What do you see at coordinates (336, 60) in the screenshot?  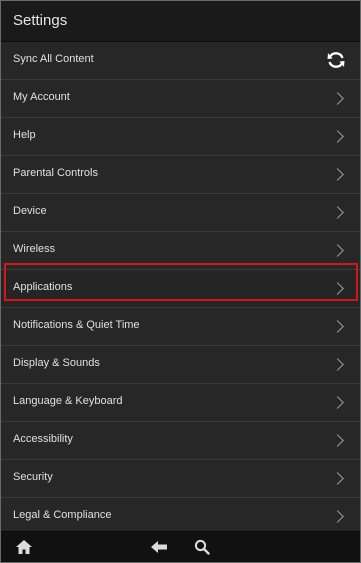 I see `sync-icon` at bounding box center [336, 60].